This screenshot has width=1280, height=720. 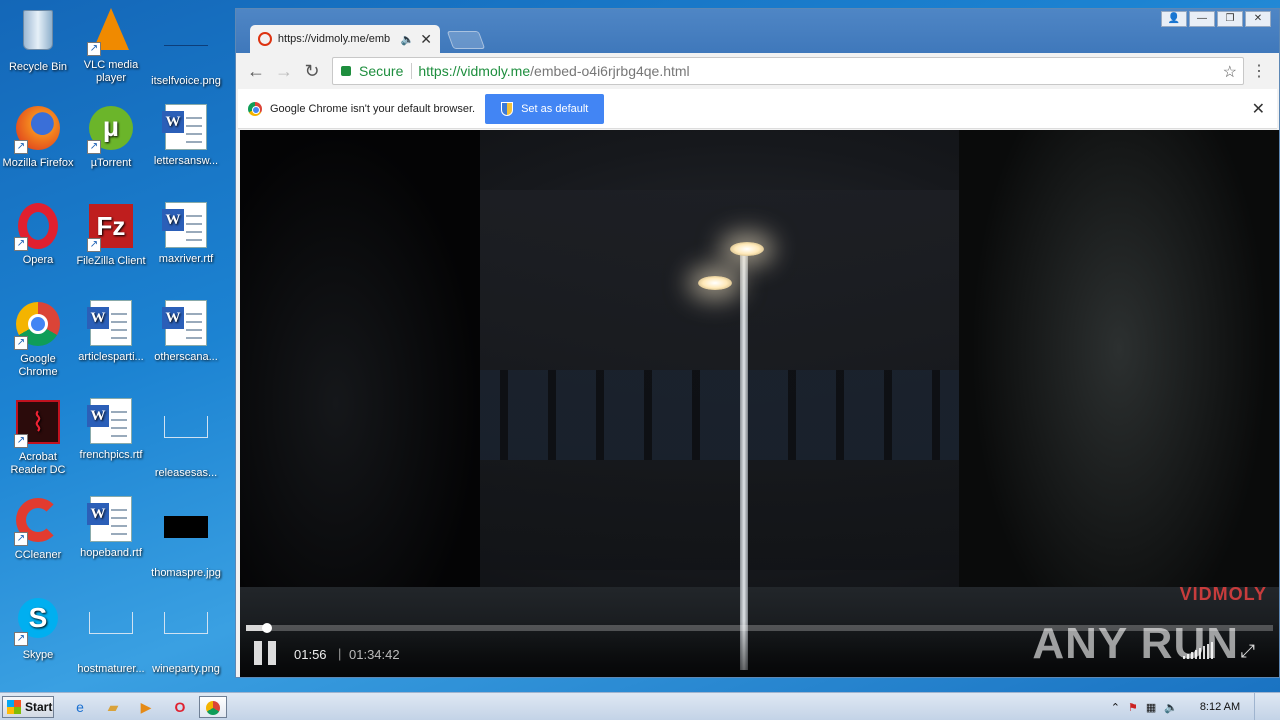 What do you see at coordinates (186, 259) in the screenshot?
I see `desktop-icon-label: maxriver.rtf` at bounding box center [186, 259].